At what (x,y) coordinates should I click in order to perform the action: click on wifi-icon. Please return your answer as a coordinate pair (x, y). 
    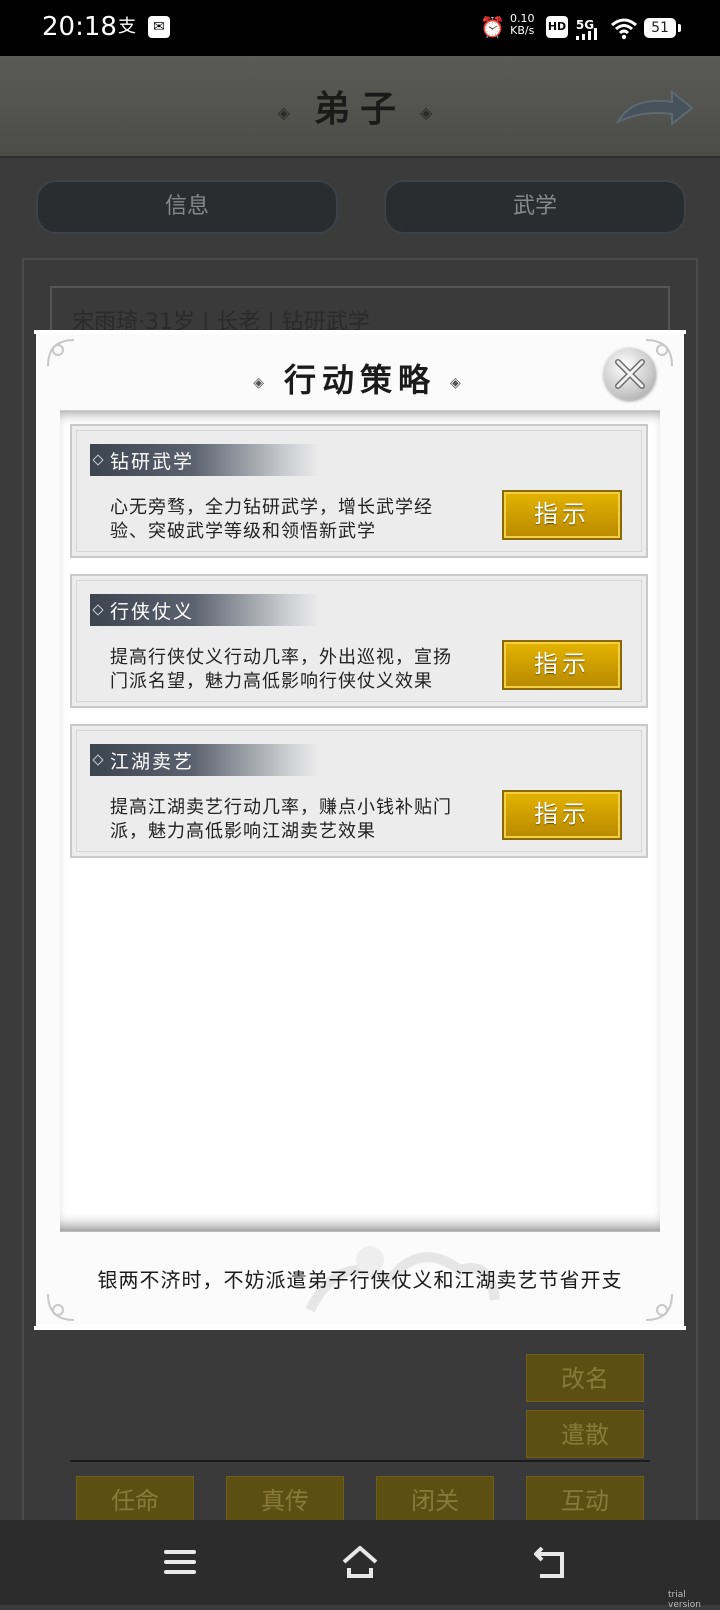
    Looking at the image, I should click on (624, 29).